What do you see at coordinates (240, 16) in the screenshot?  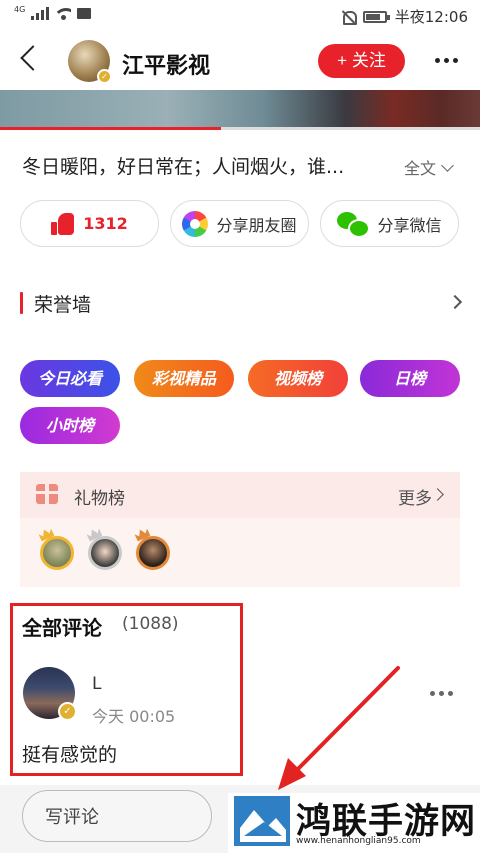 I see `status-bar: 4G 半夜12:06` at bounding box center [240, 16].